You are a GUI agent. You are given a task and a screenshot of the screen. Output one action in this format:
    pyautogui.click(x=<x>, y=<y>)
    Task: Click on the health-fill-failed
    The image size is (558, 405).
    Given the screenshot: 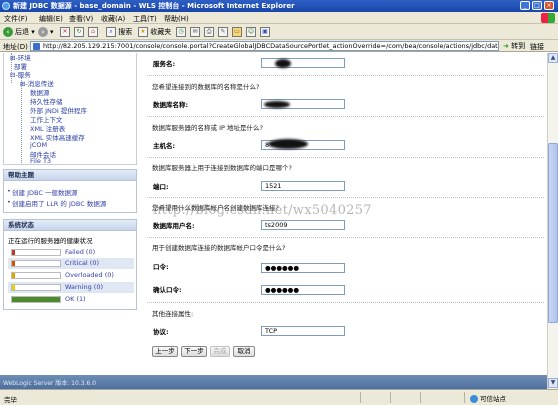 What is the action you would take?
    pyautogui.click(x=13, y=252)
    